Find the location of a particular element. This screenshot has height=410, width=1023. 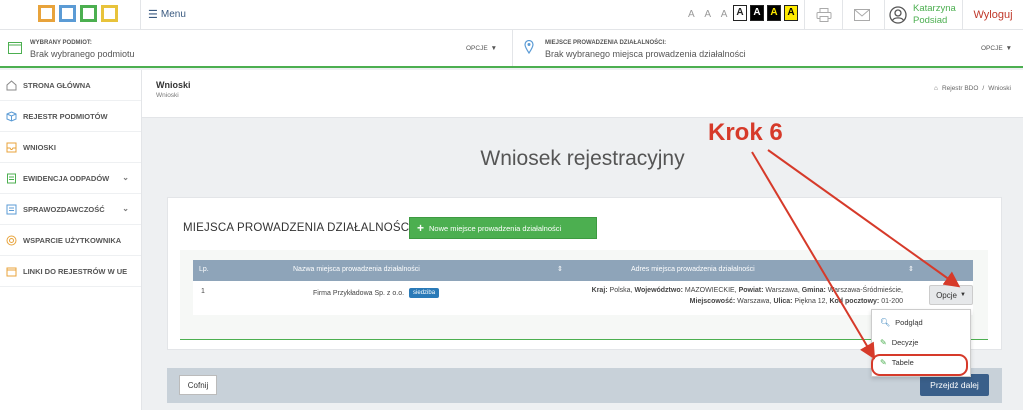

main-title: Wniosek rejestracyjny is located at coordinates (582, 158).